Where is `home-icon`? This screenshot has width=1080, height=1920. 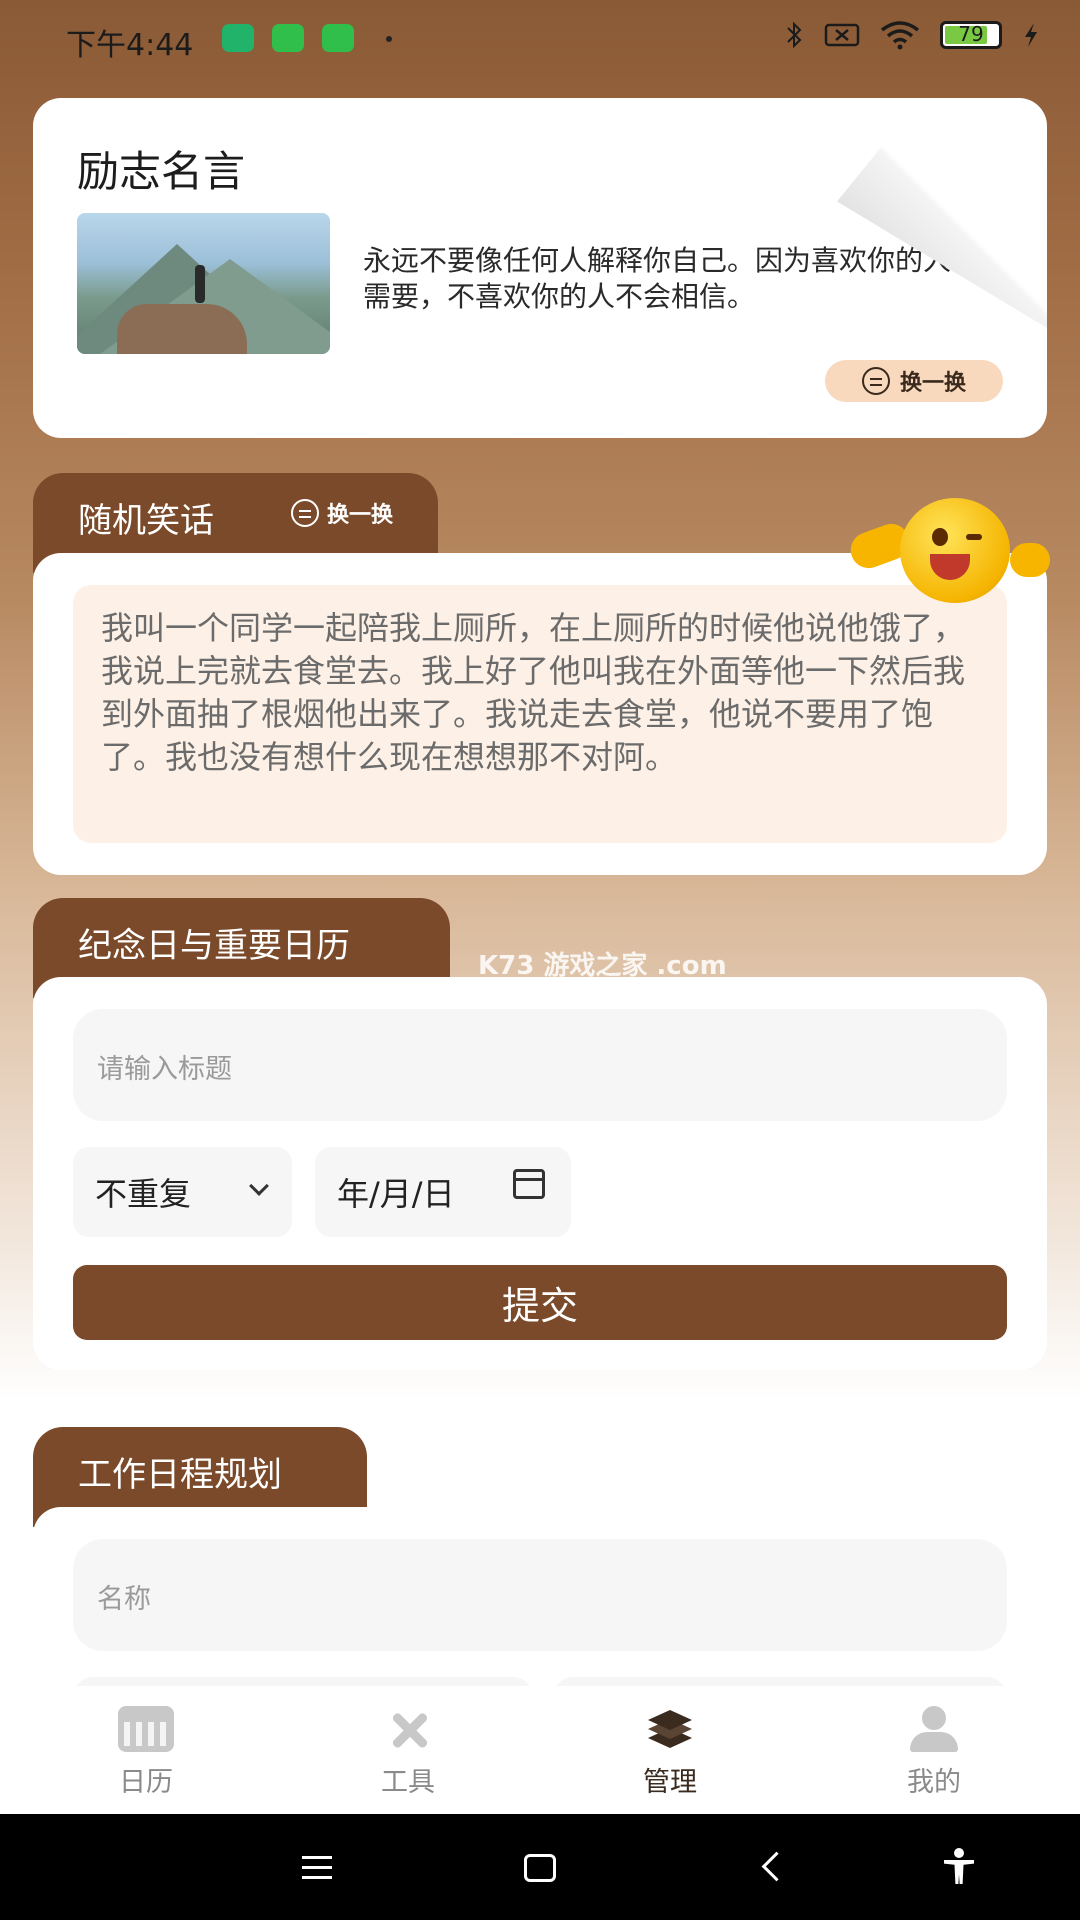
home-icon is located at coordinates (540, 1868).